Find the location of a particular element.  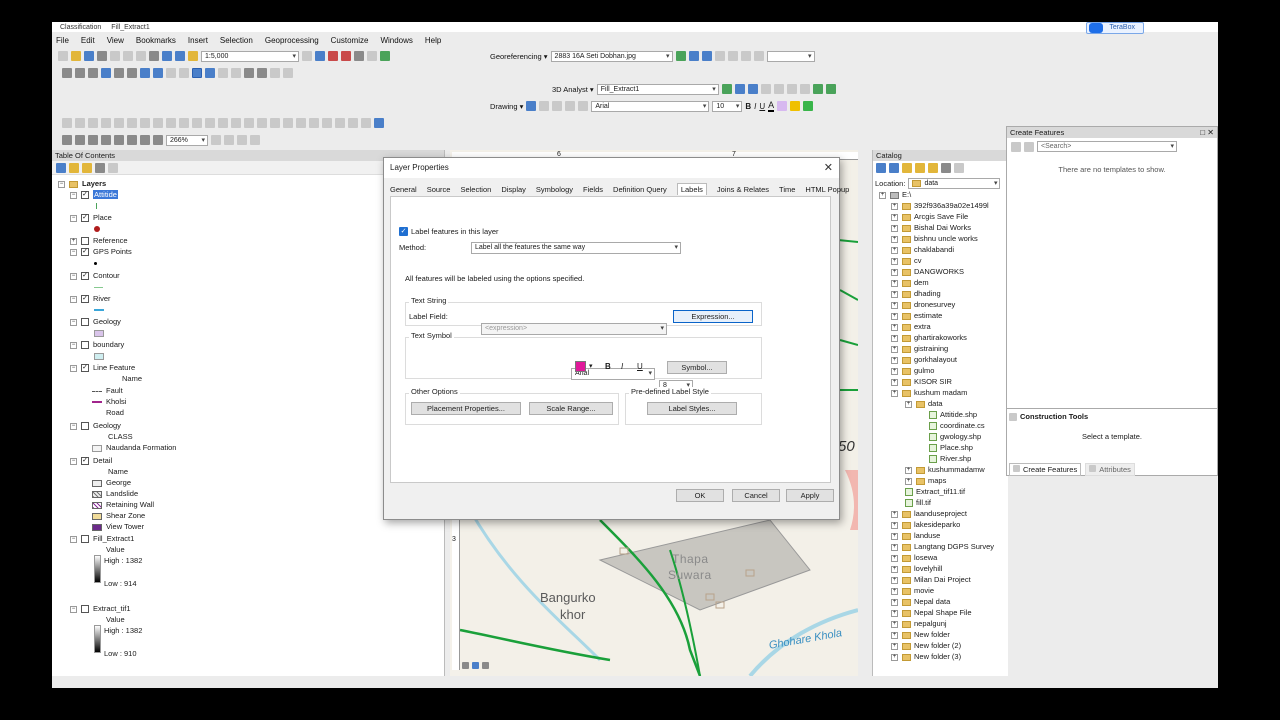

catalog-views-icon is located at coordinates (959, 168).